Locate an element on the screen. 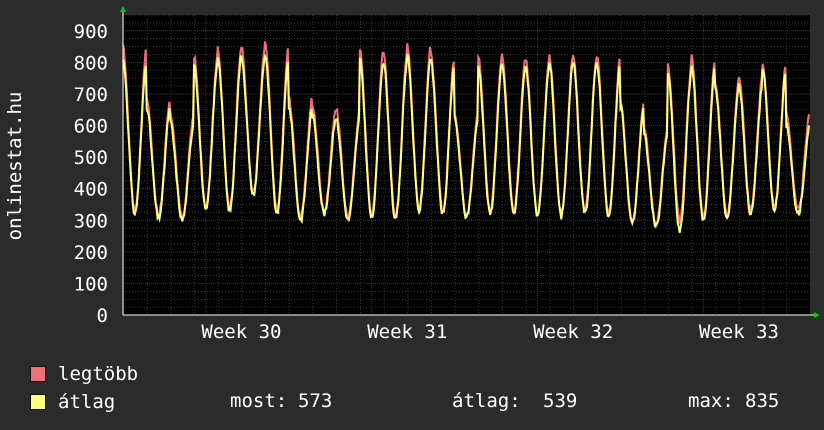 The height and width of the screenshot is (430, 824). x-tick-label: Week 30 is located at coordinates (241, 332).